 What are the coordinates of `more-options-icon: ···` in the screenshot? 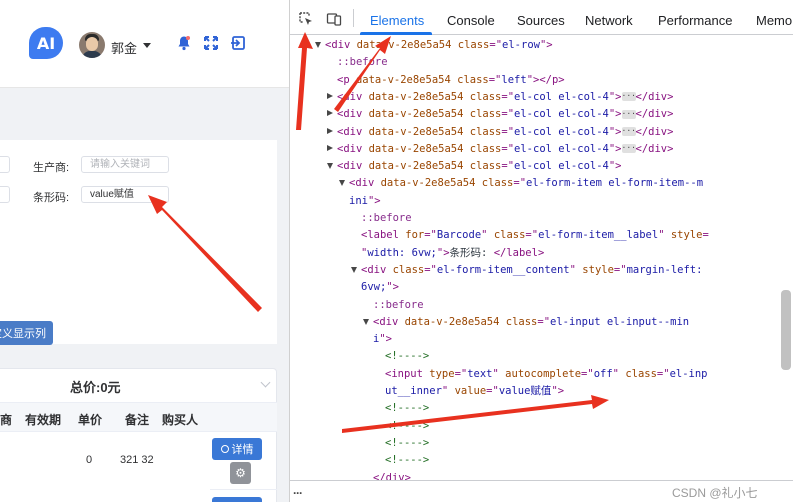 It's located at (298, 493).